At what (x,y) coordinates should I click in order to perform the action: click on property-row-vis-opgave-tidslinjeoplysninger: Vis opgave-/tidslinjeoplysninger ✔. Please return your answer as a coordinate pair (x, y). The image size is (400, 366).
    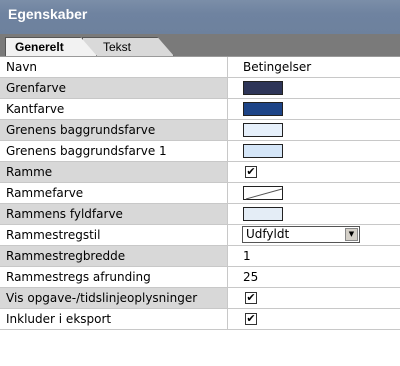
    Looking at the image, I should click on (200, 298).